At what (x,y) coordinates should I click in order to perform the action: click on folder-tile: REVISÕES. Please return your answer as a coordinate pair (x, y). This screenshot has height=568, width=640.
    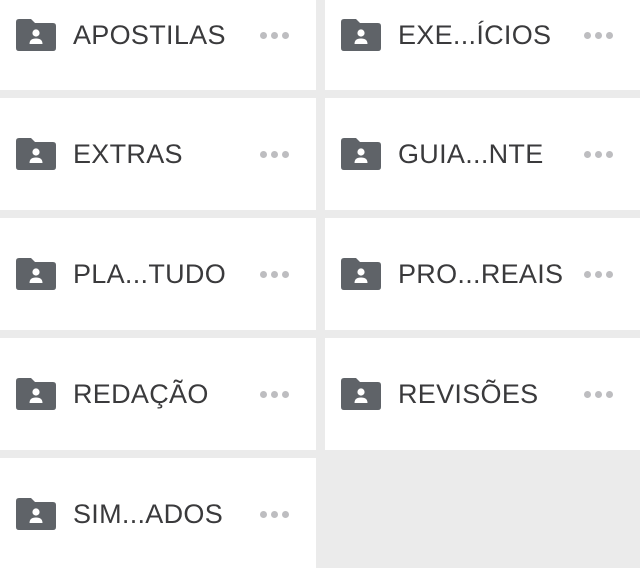
    Looking at the image, I should click on (482, 394).